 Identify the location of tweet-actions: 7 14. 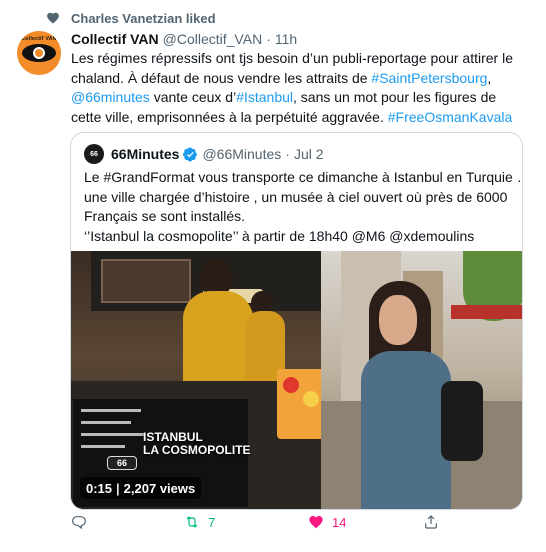
(298, 524).